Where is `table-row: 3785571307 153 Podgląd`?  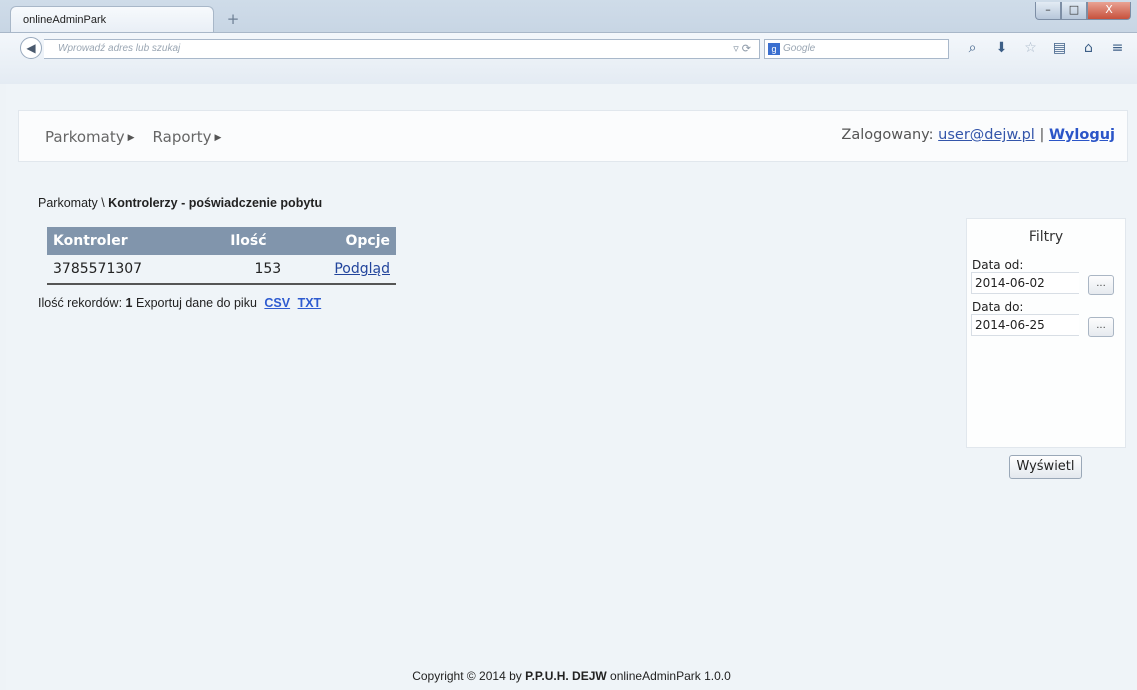
table-row: 3785571307 153 Podgląd is located at coordinates (221, 270).